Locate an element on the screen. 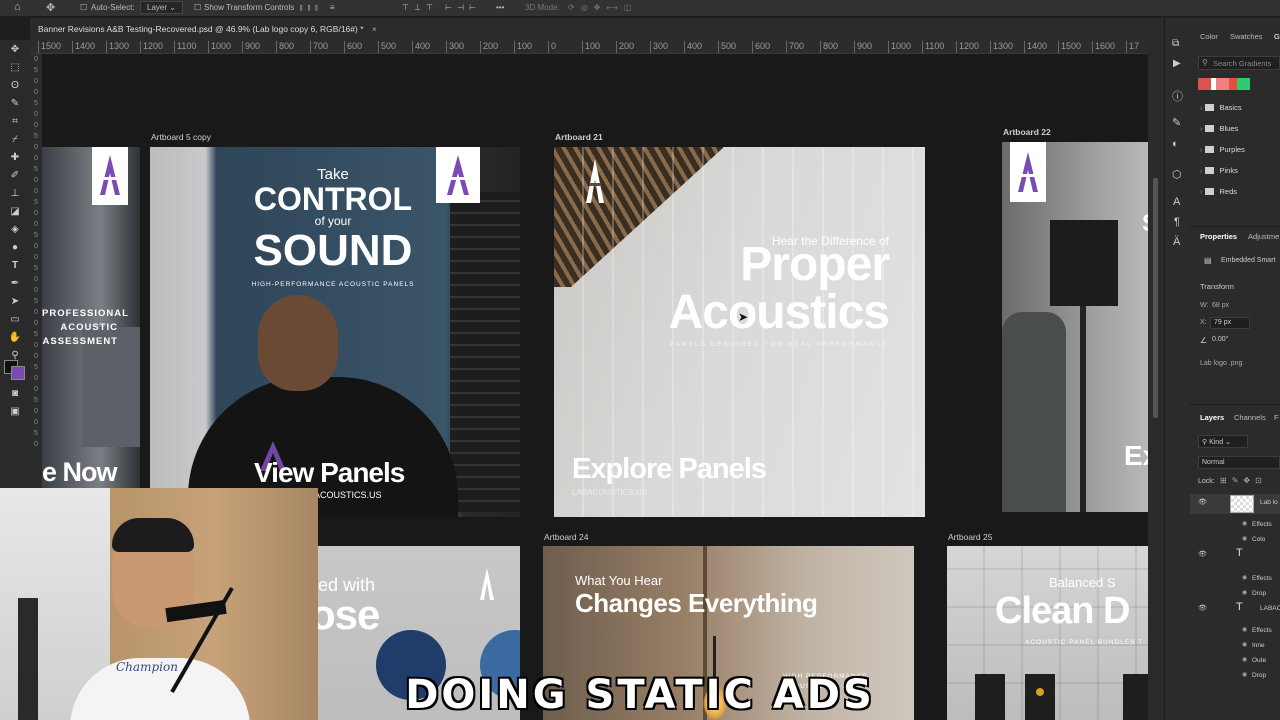 The width and height of the screenshot is (1280, 720). layer-filter-kind: ⚲ Kind ⌄ is located at coordinates (1223, 441).